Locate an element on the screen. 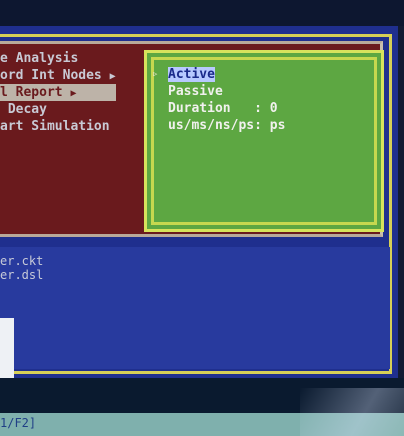 Image resolution: width=404 pixels, height=436 pixels. file-item: er.dsl is located at coordinates (21, 275).